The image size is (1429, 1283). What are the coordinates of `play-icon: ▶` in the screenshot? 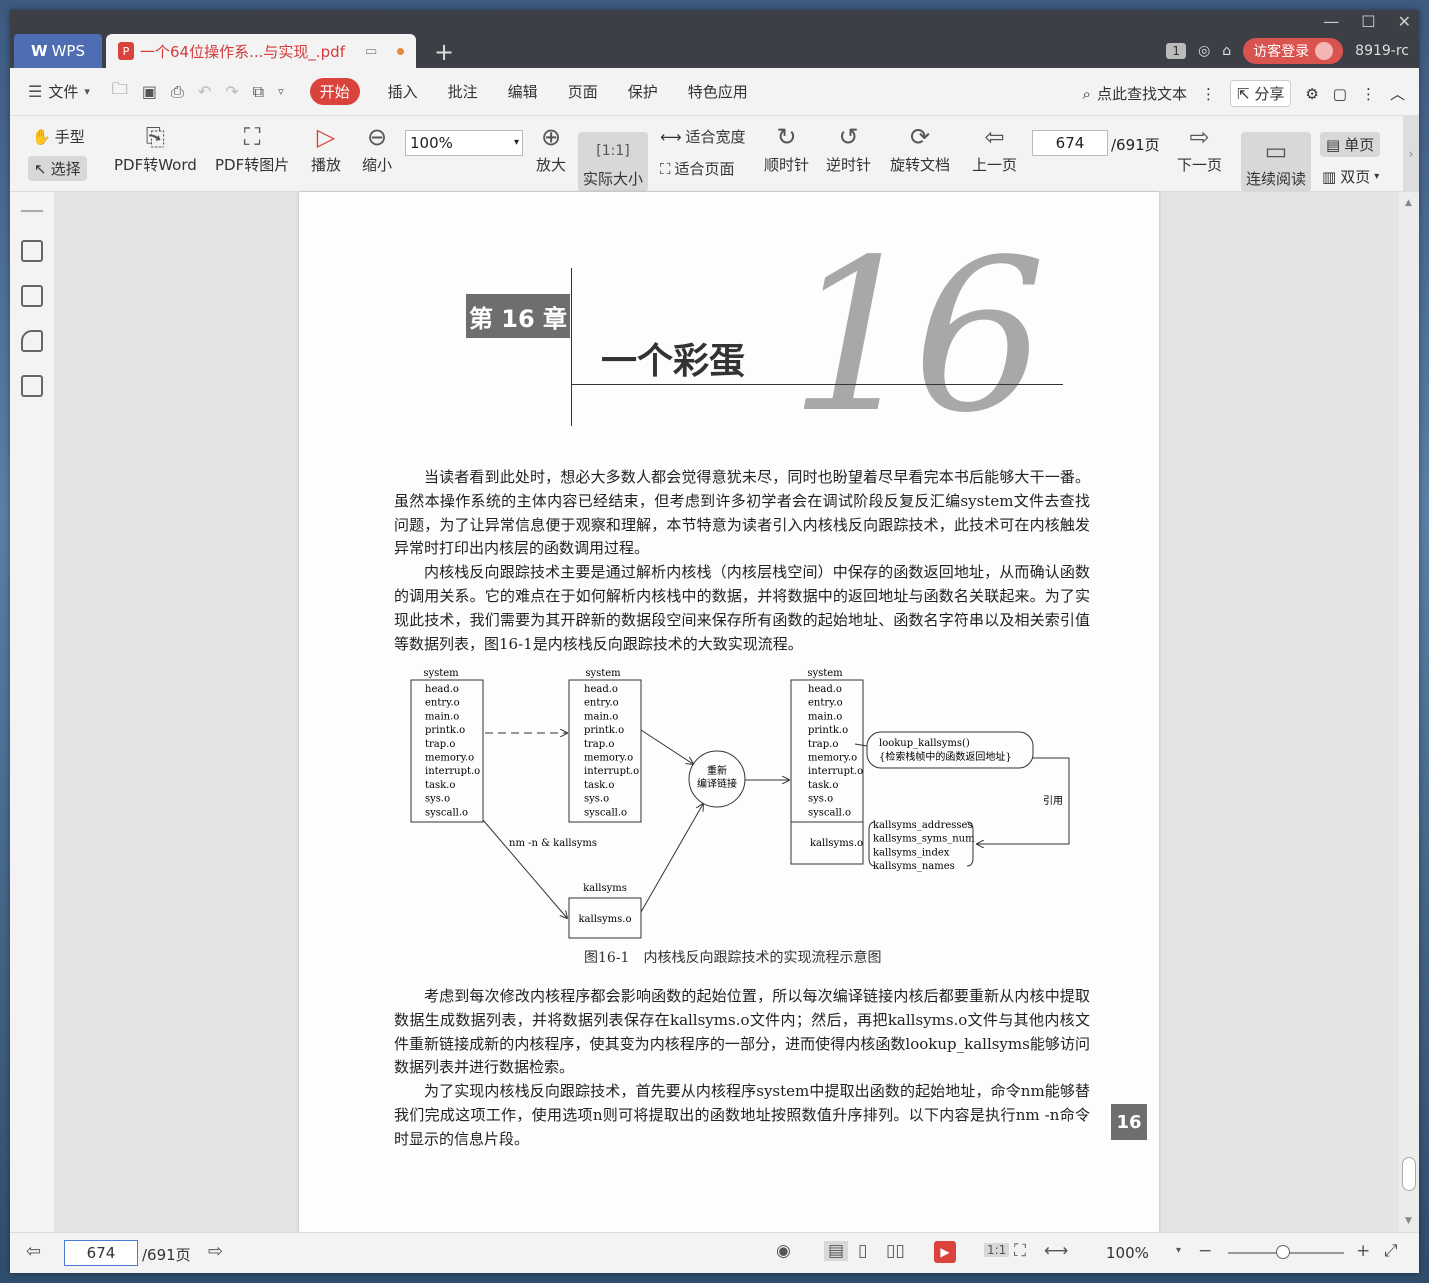 It's located at (945, 1252).